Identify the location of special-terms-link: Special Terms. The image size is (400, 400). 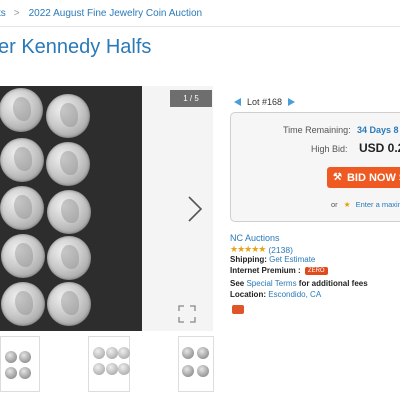
(271, 283).